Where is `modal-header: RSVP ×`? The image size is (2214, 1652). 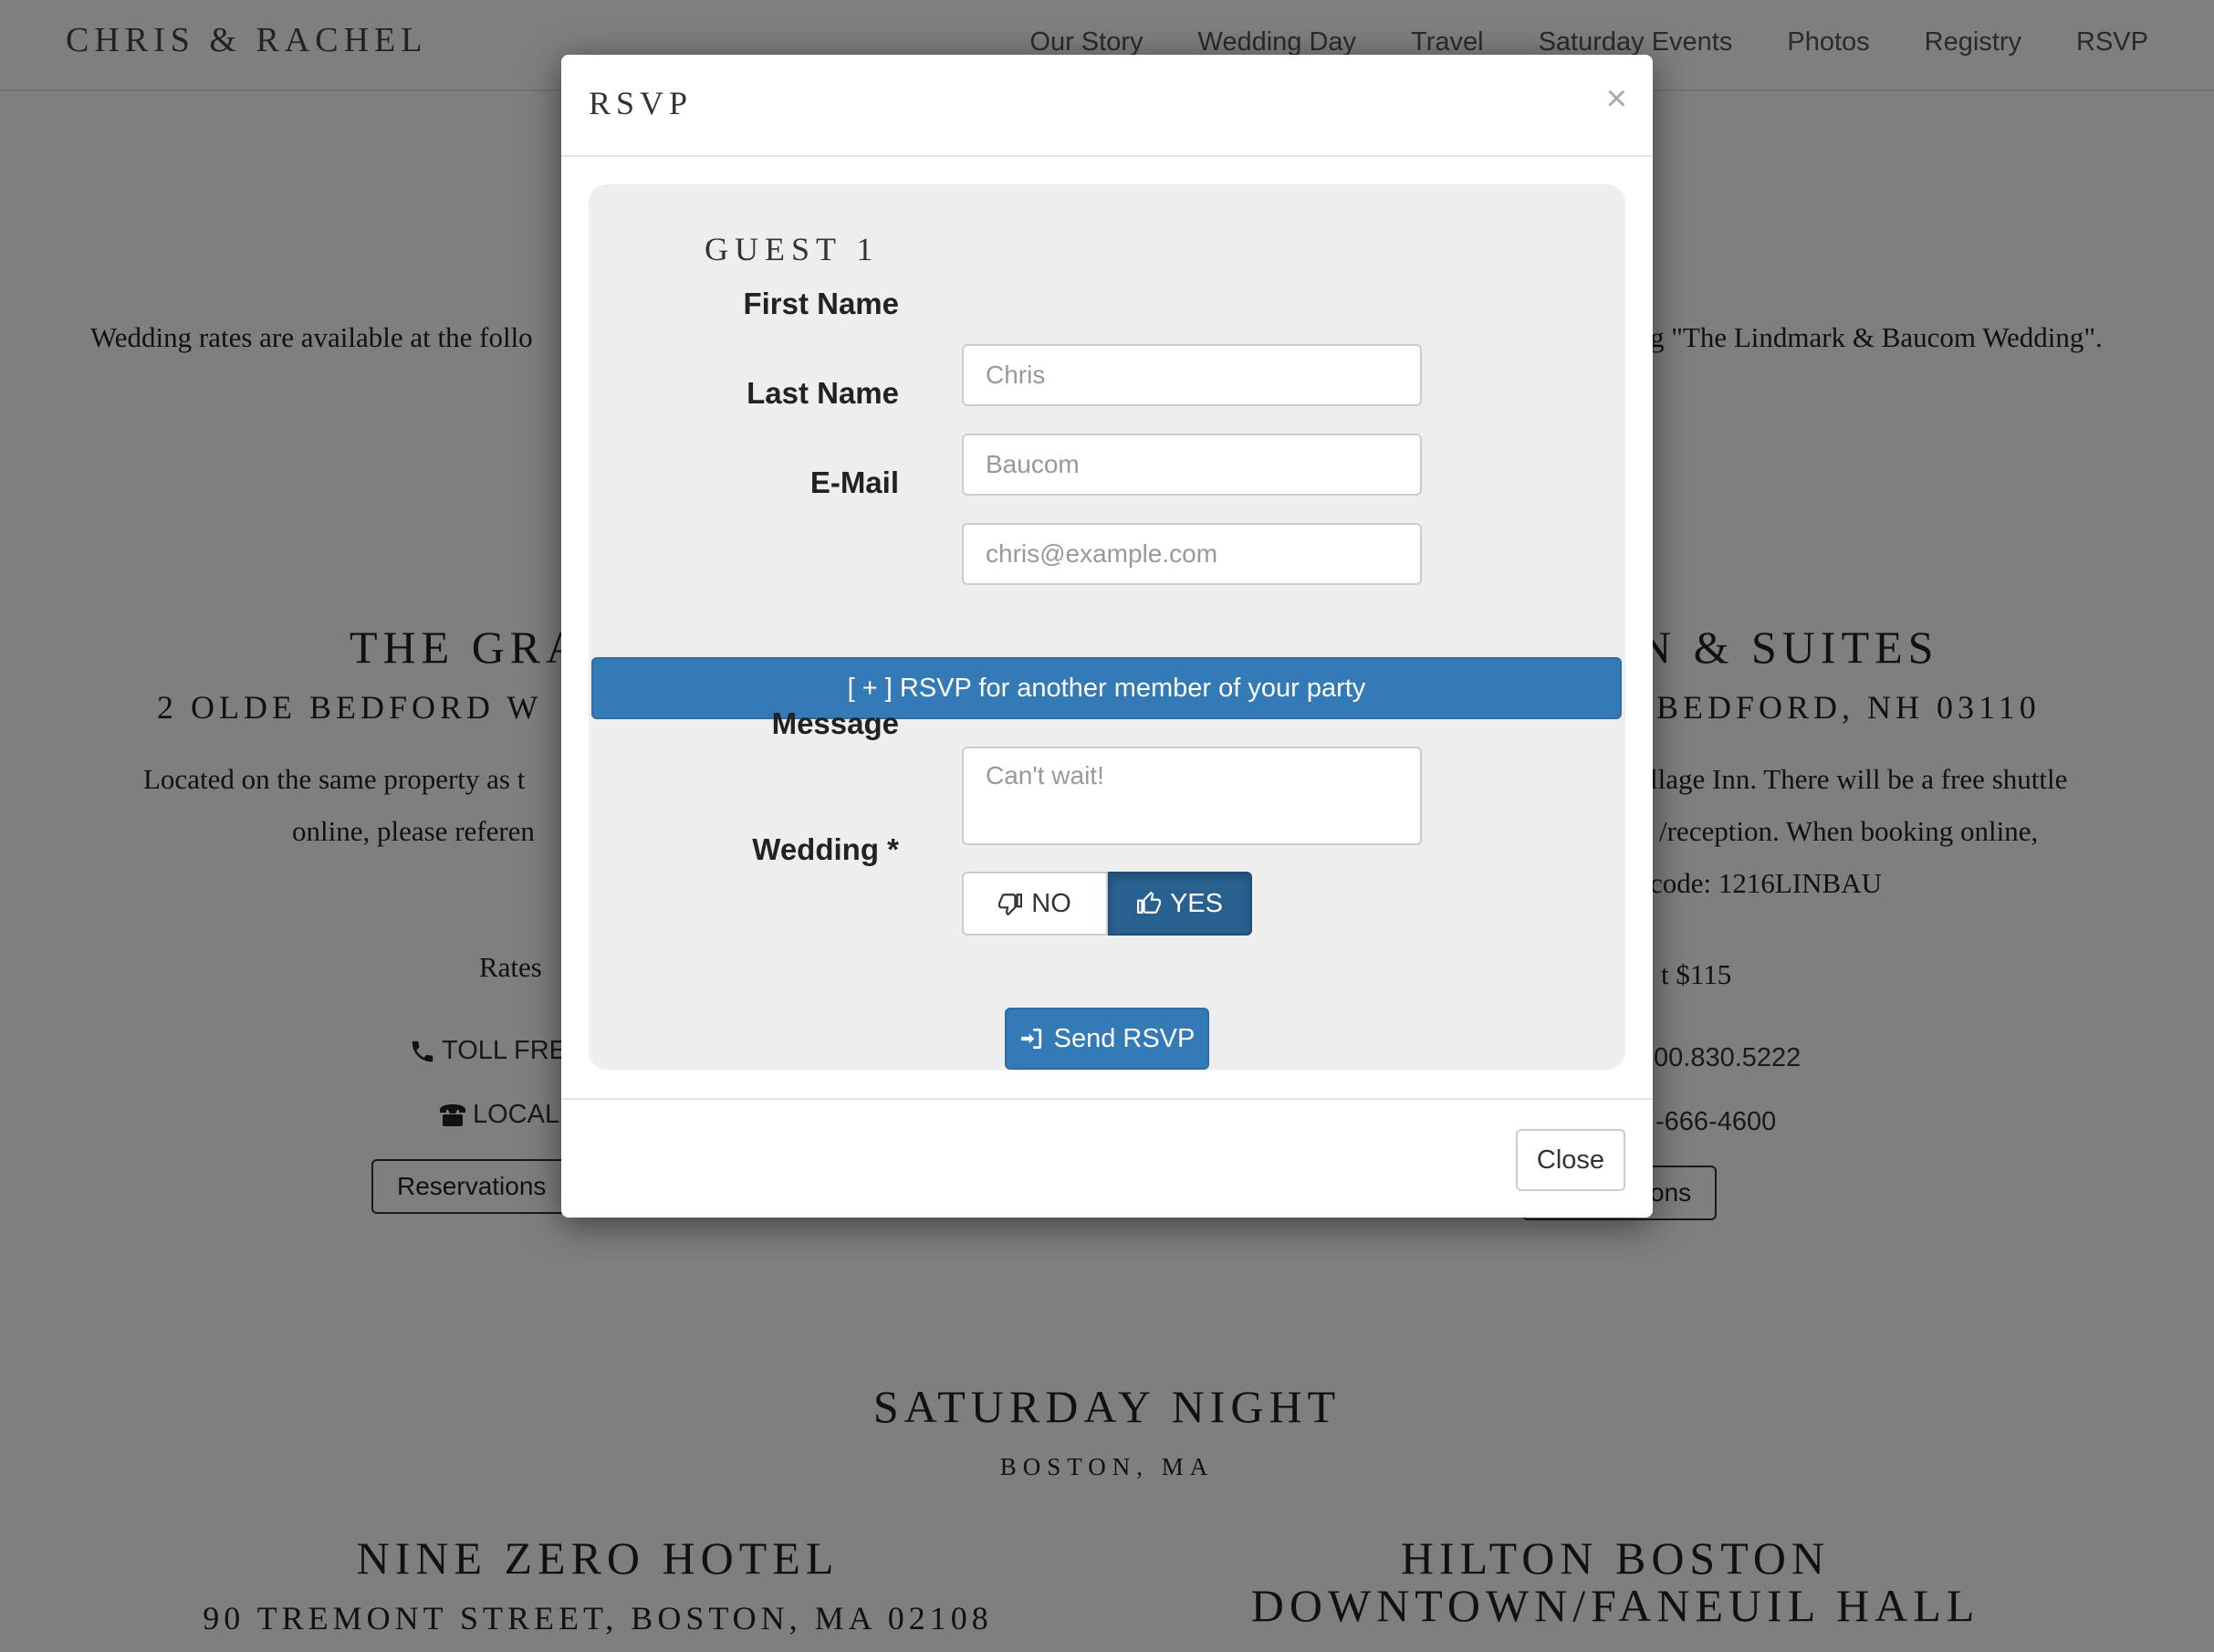
modal-header: RSVP × is located at coordinates (1107, 106).